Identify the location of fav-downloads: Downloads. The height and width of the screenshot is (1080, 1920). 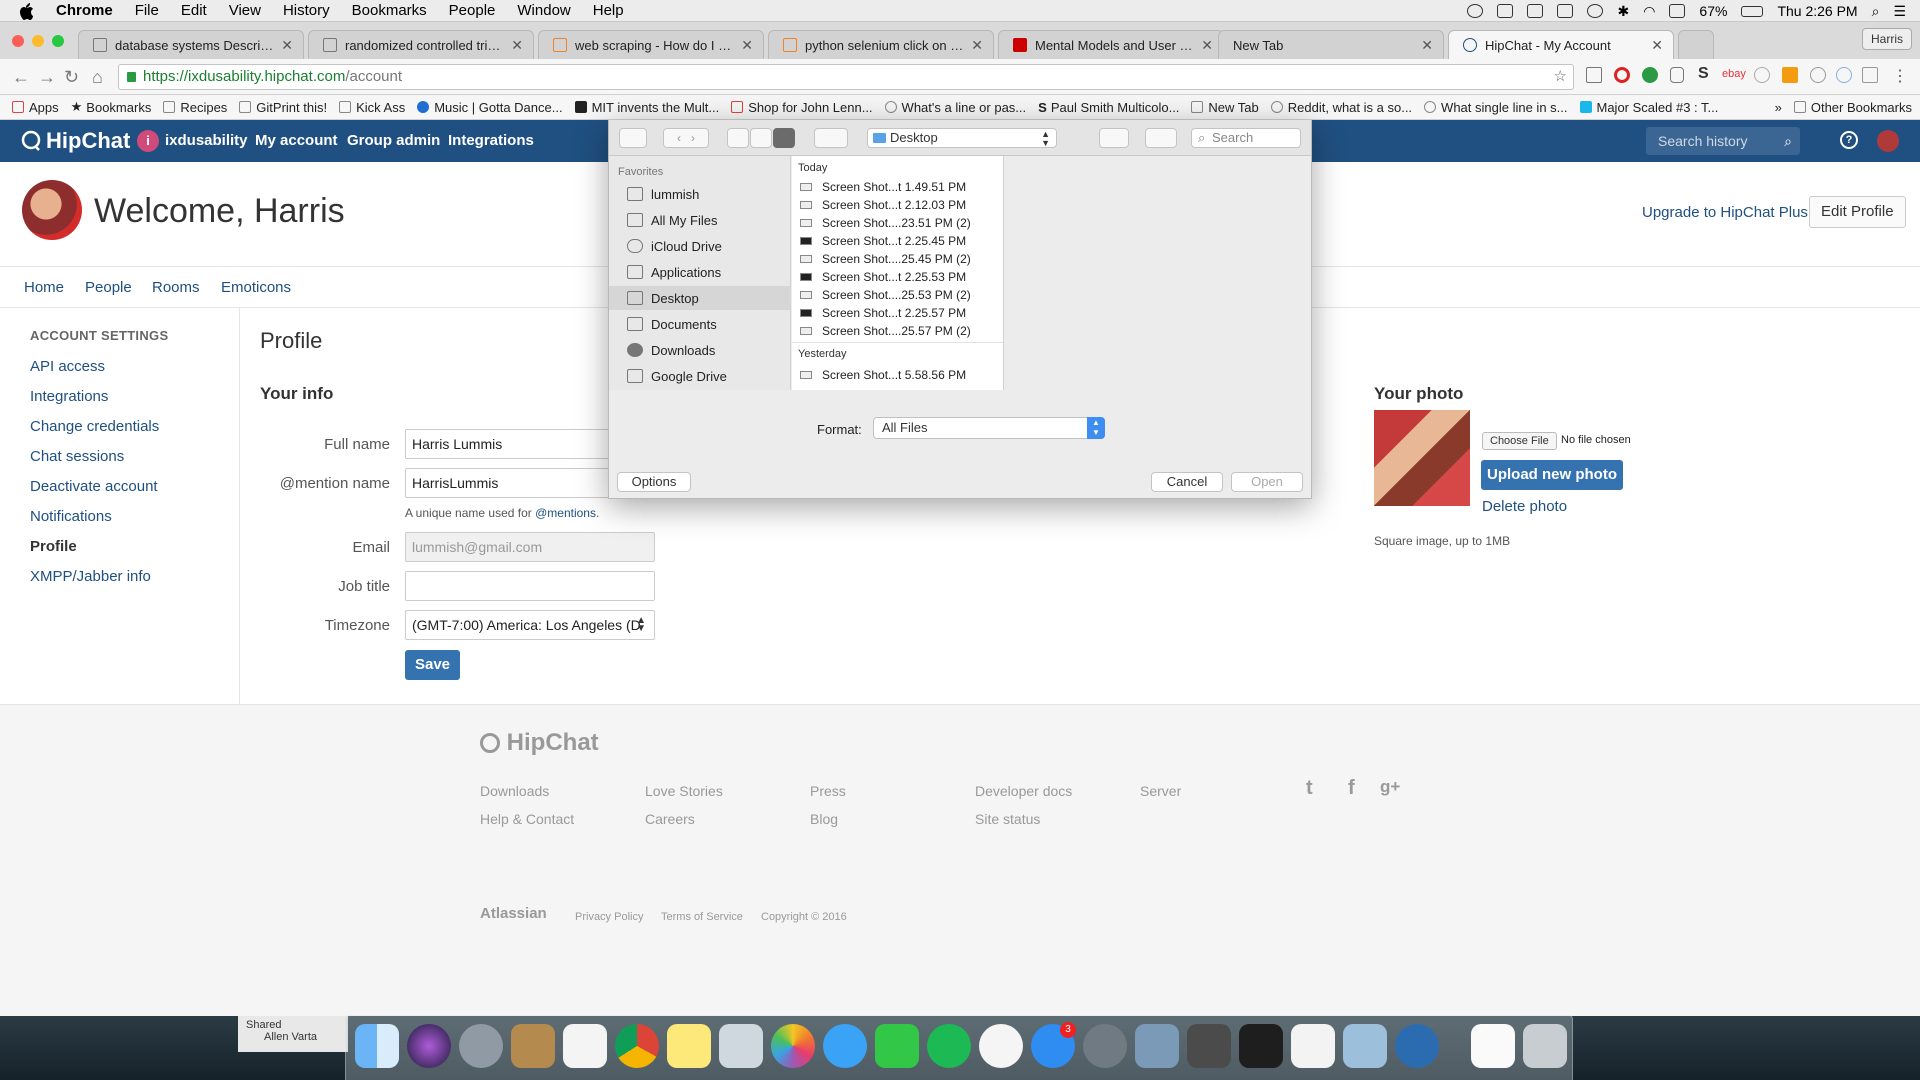
(700, 350).